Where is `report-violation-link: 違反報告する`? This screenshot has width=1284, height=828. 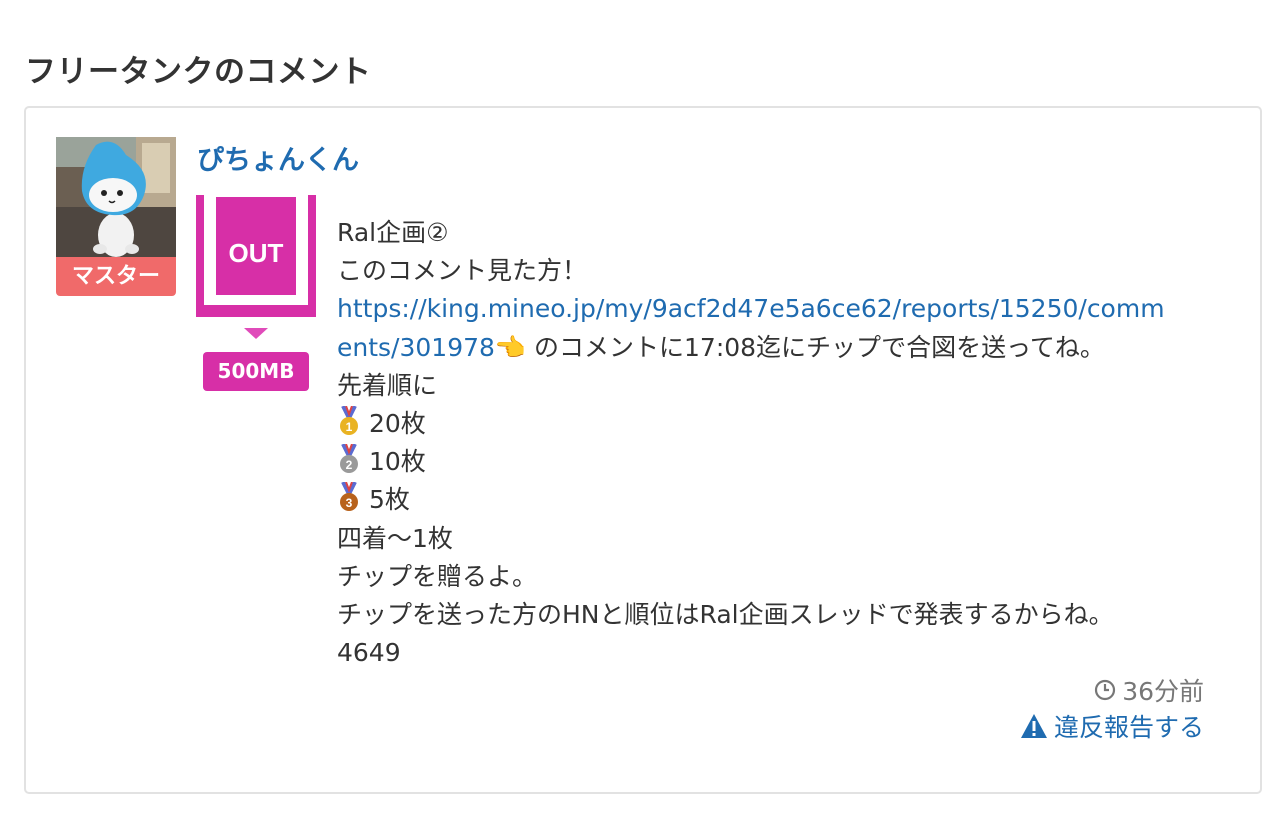
report-violation-link: 違反報告する is located at coordinates (1112, 726).